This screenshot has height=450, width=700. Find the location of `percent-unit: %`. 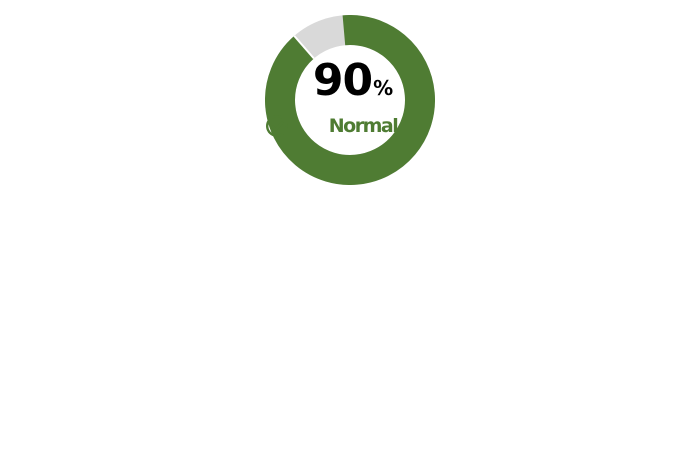

percent-unit: % is located at coordinates (383, 88).